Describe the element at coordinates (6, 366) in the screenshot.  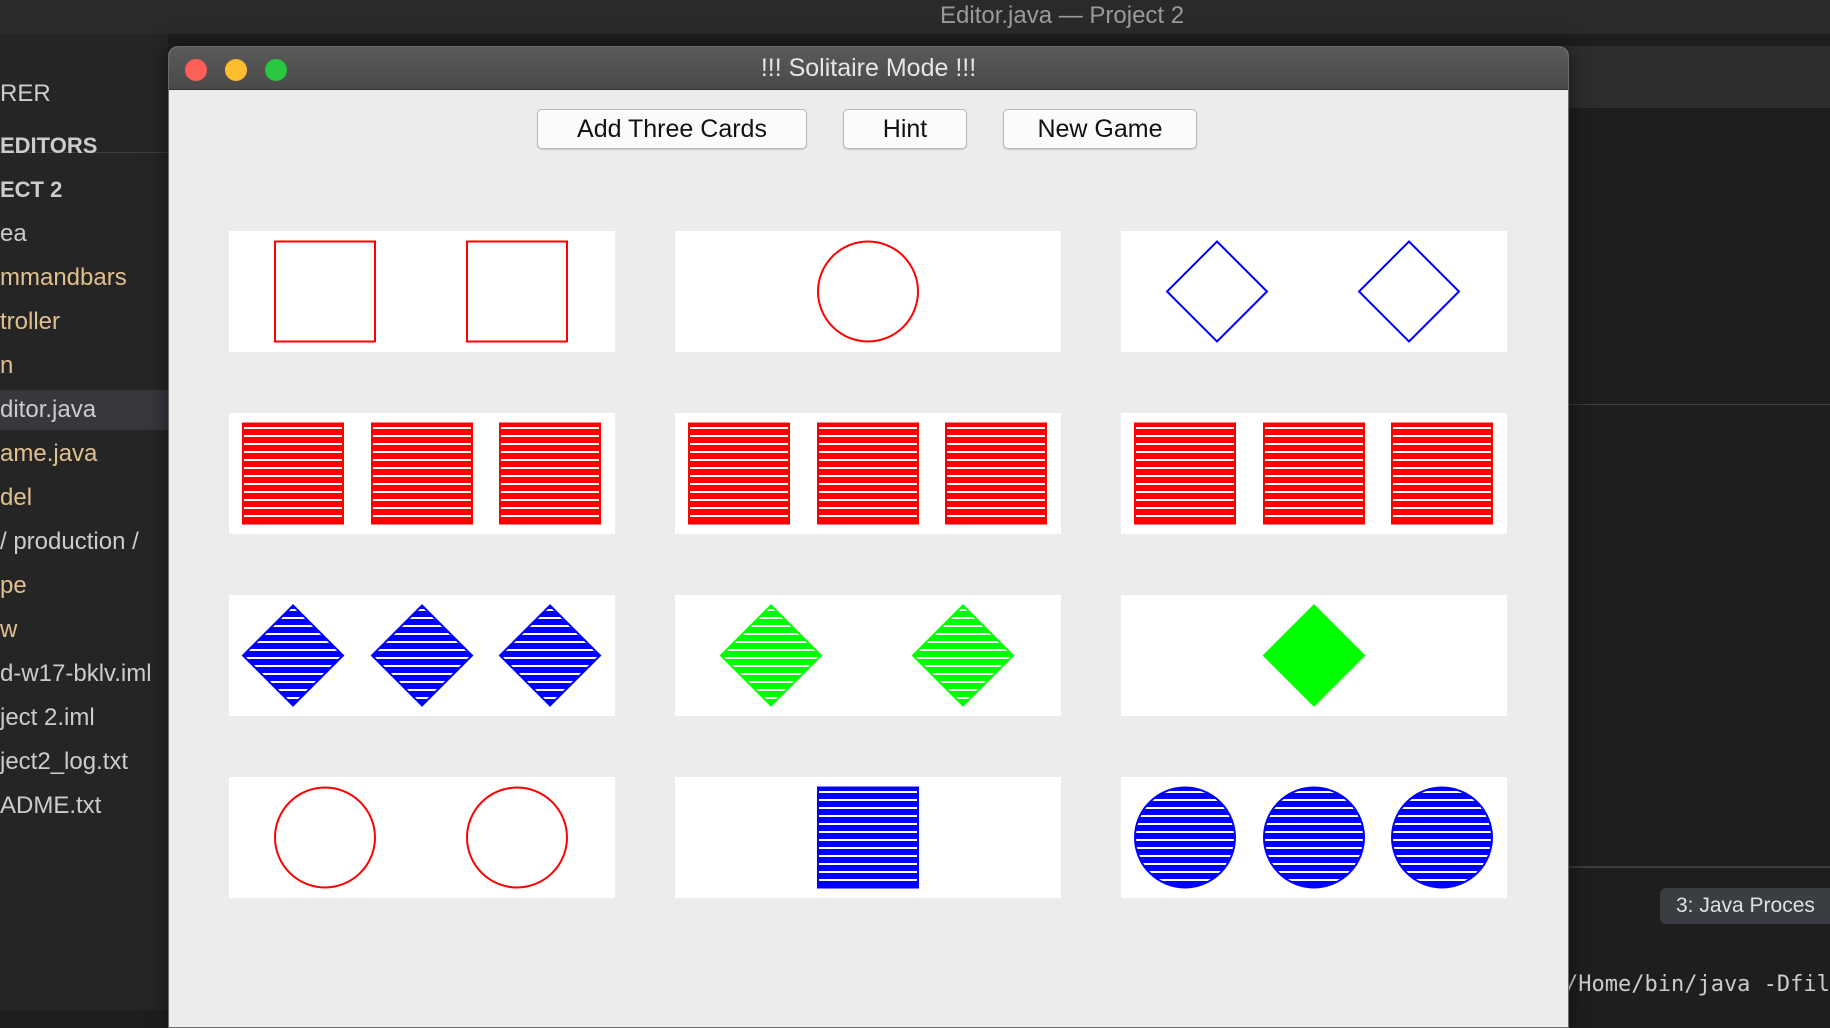
I see `sidebar-item: n` at that location.